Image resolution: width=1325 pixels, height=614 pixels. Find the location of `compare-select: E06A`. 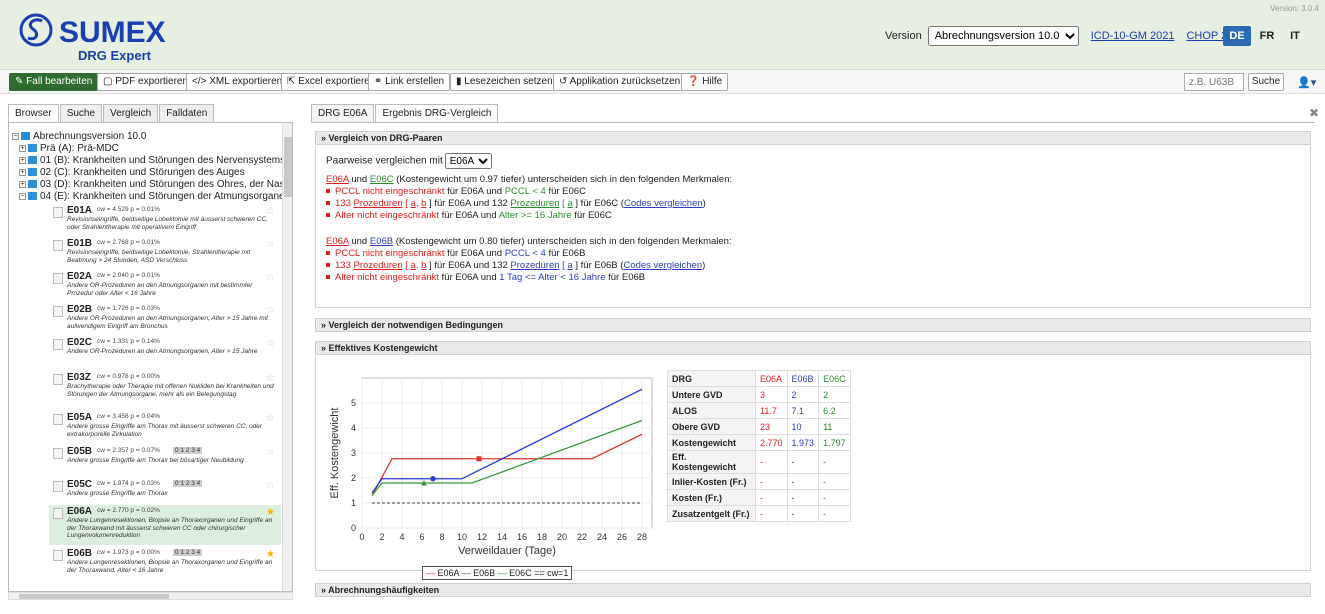

compare-select: E06A is located at coordinates (468, 161).